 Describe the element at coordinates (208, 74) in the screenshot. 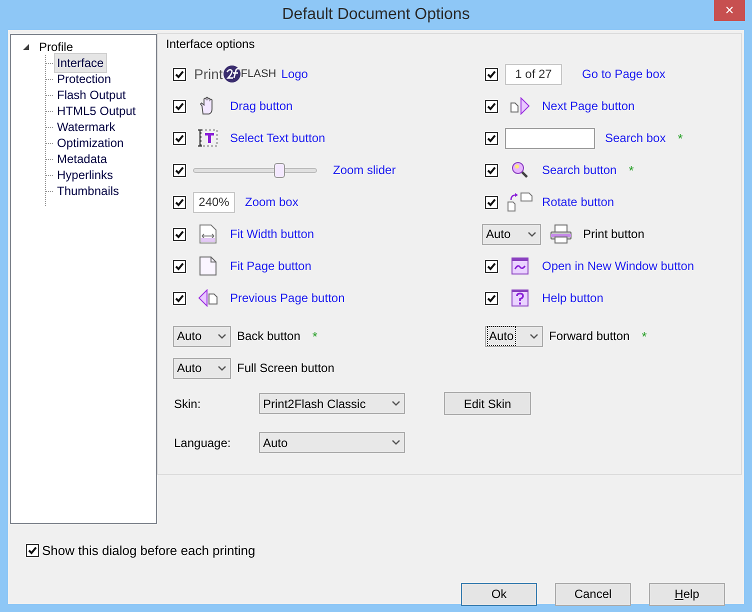

I see `logo-text: Print` at that location.